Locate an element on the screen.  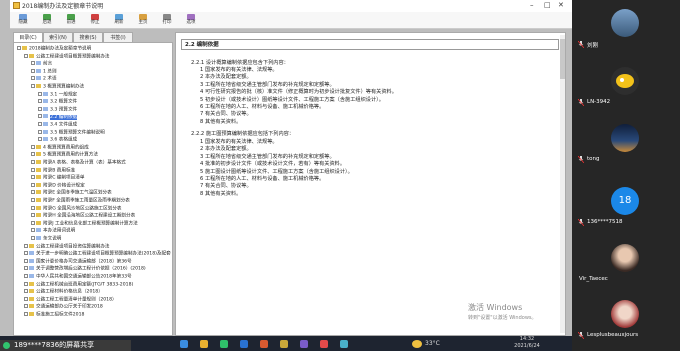
tree-item: 附录J 工业和信息化部工程概预算编制计算方法 is located at coordinates (84, 223).